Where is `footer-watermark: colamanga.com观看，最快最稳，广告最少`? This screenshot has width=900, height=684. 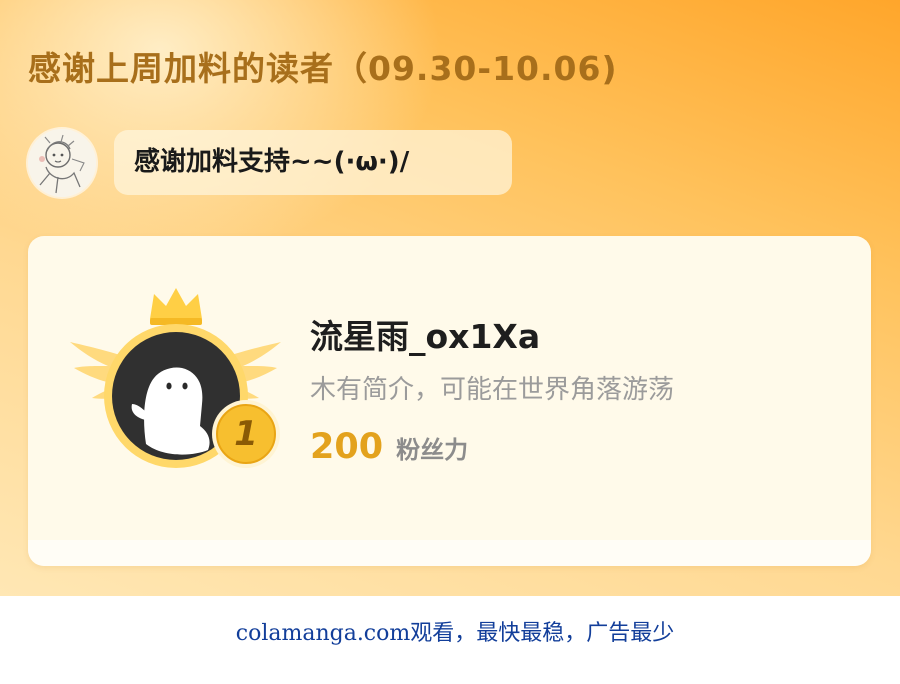
footer-watermark: colamanga.com观看，最快最稳，广告最少 is located at coordinates (455, 633).